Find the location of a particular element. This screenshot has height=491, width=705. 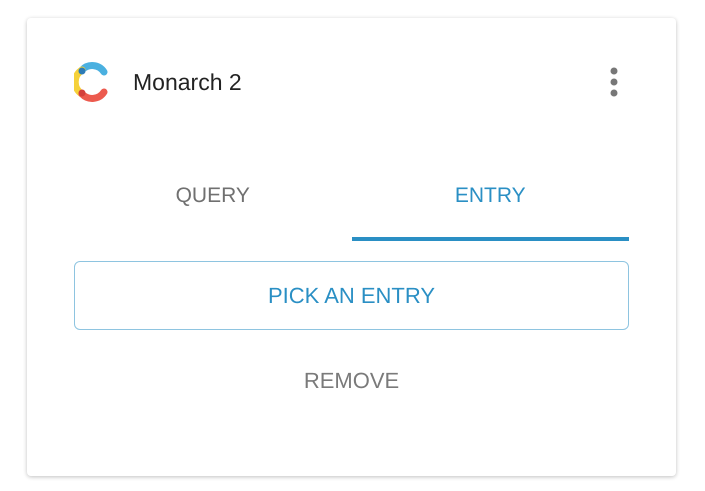

remove-button: REMOVE is located at coordinates (352, 381).